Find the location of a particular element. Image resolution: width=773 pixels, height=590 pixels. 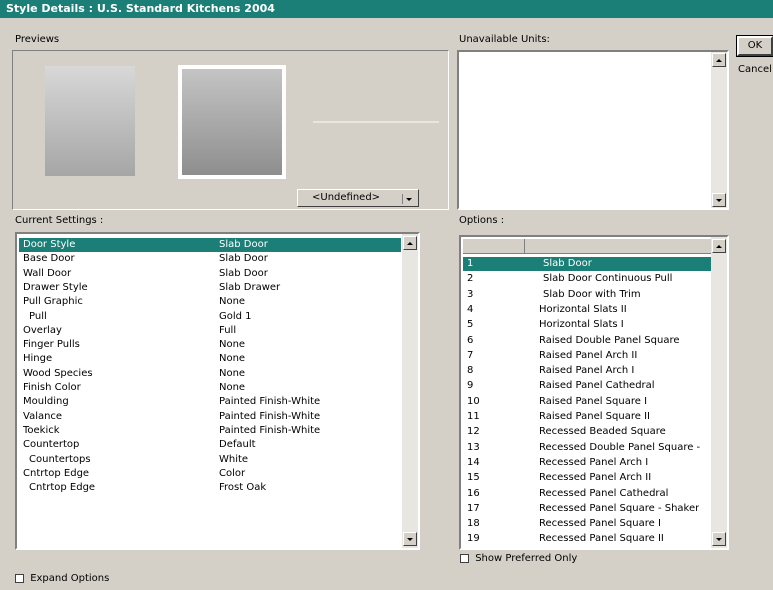

current-settings-row: Pull Graphic None is located at coordinates (210, 302).